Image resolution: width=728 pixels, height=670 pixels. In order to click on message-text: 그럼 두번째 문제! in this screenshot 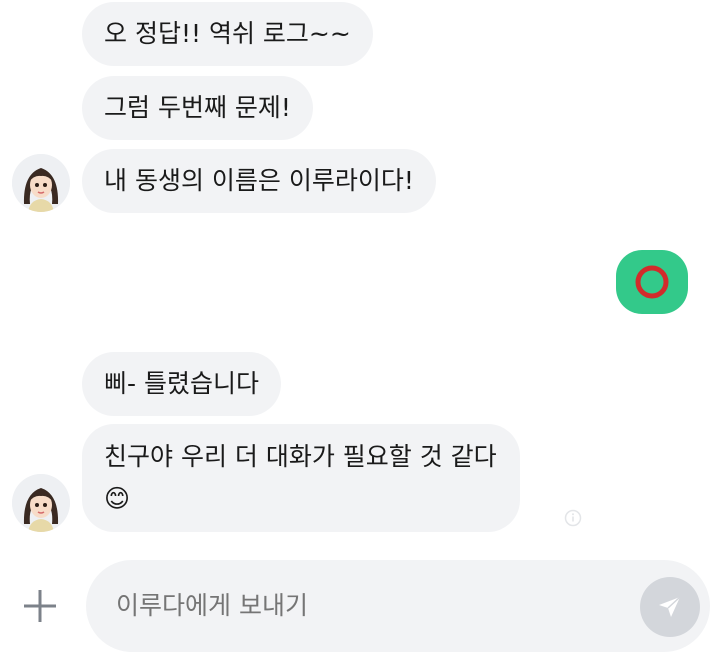, I will do `click(197, 107)`.